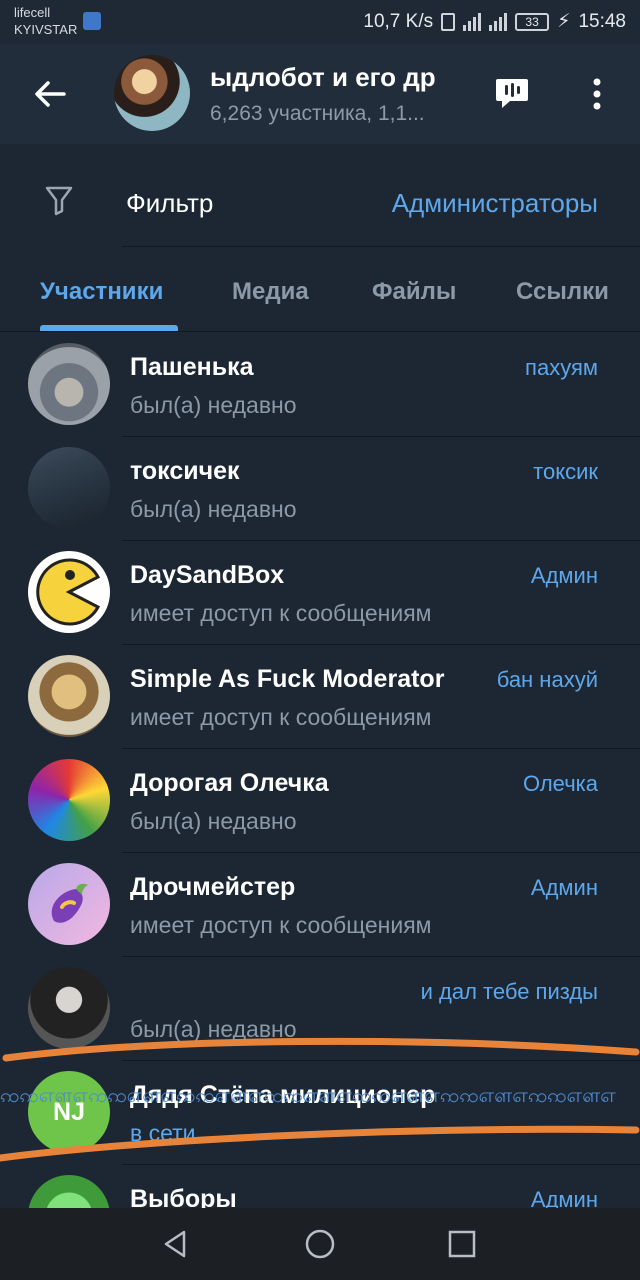 This screenshot has height=1280, width=640. I want to click on list-item: токсичек был(а) недавно токсик, so click(320, 489).